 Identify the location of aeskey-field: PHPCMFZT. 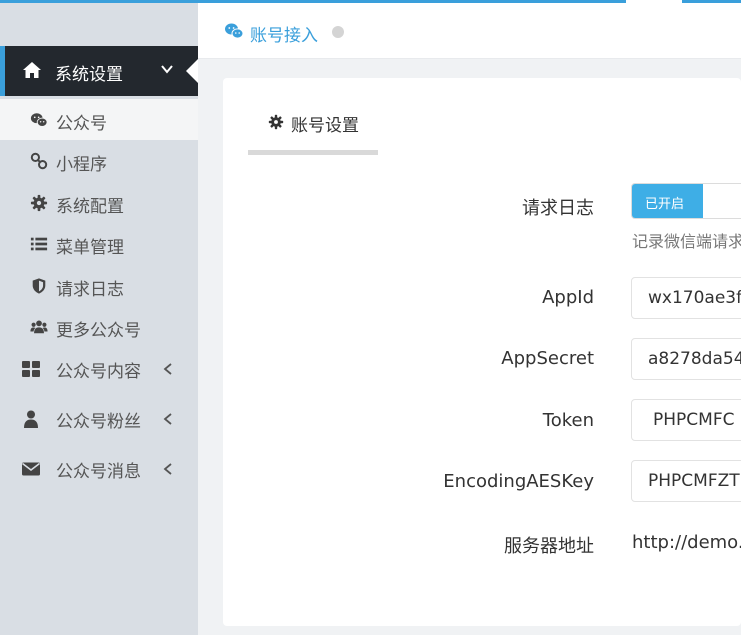
(686, 481).